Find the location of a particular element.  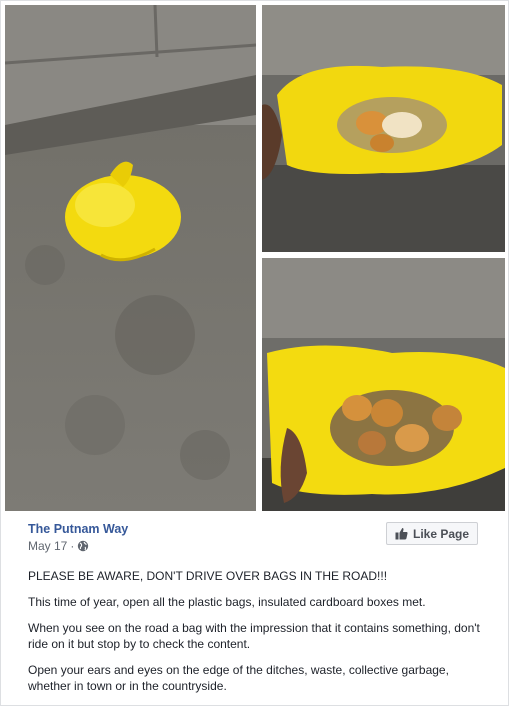

thumbs-up-icon is located at coordinates (401, 534).